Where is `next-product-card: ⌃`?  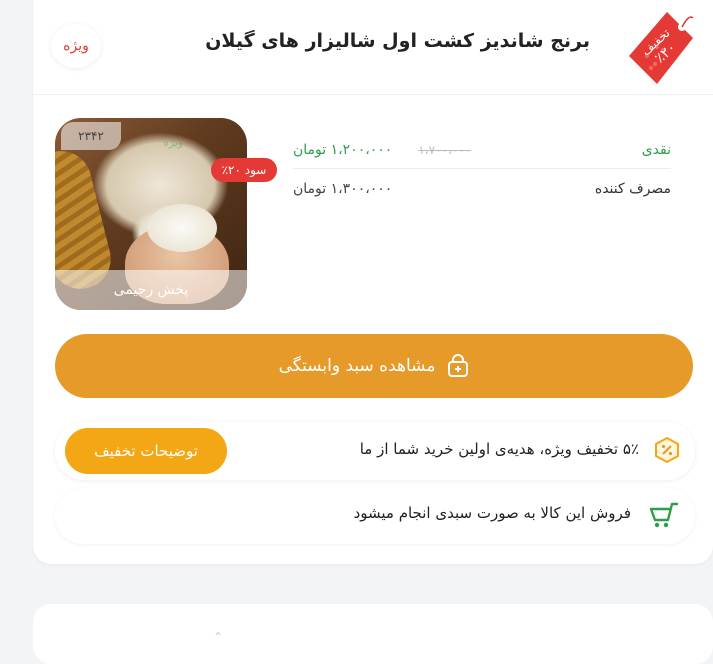 next-product-card: ⌃ is located at coordinates (373, 634).